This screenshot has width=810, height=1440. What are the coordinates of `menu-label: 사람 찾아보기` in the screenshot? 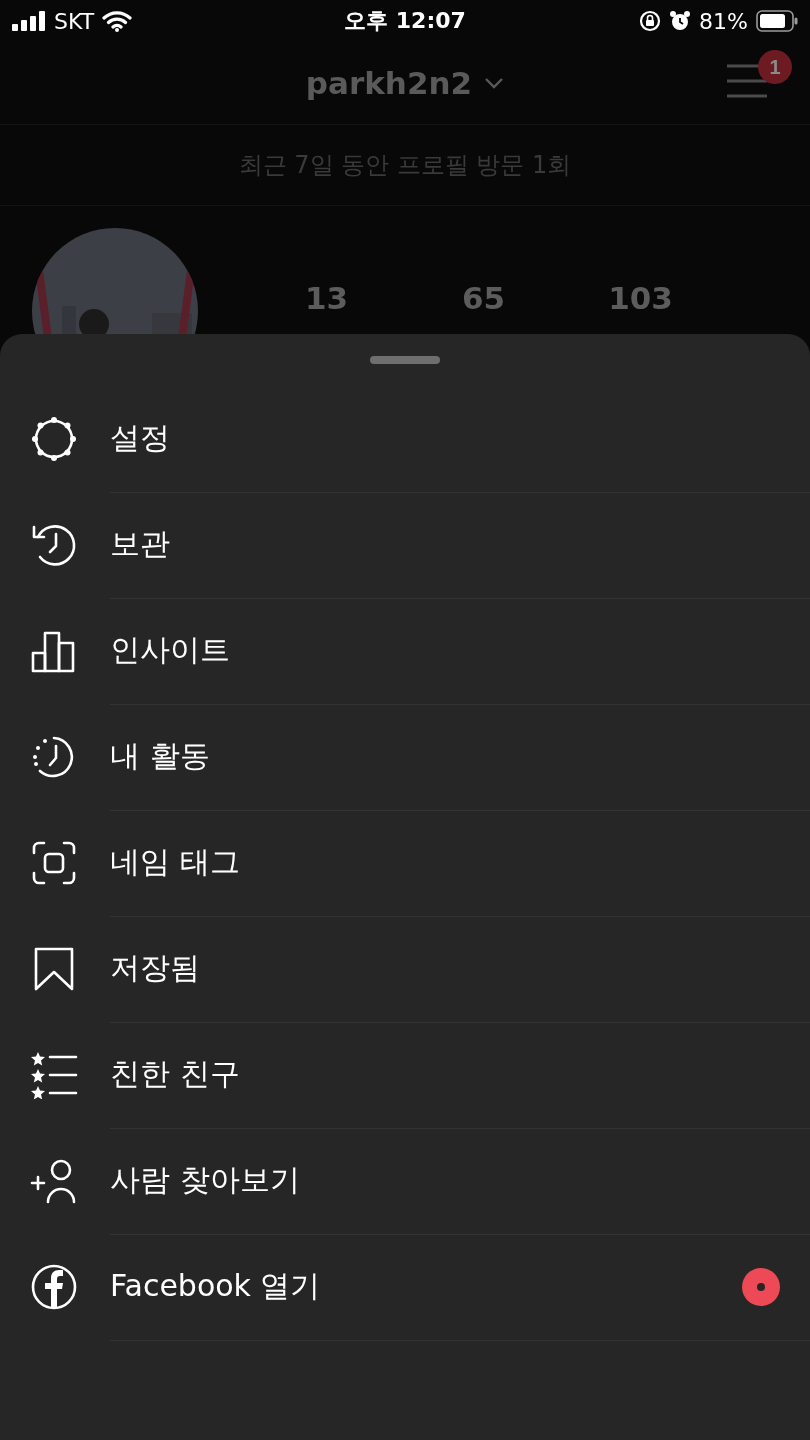 It's located at (205, 1180).